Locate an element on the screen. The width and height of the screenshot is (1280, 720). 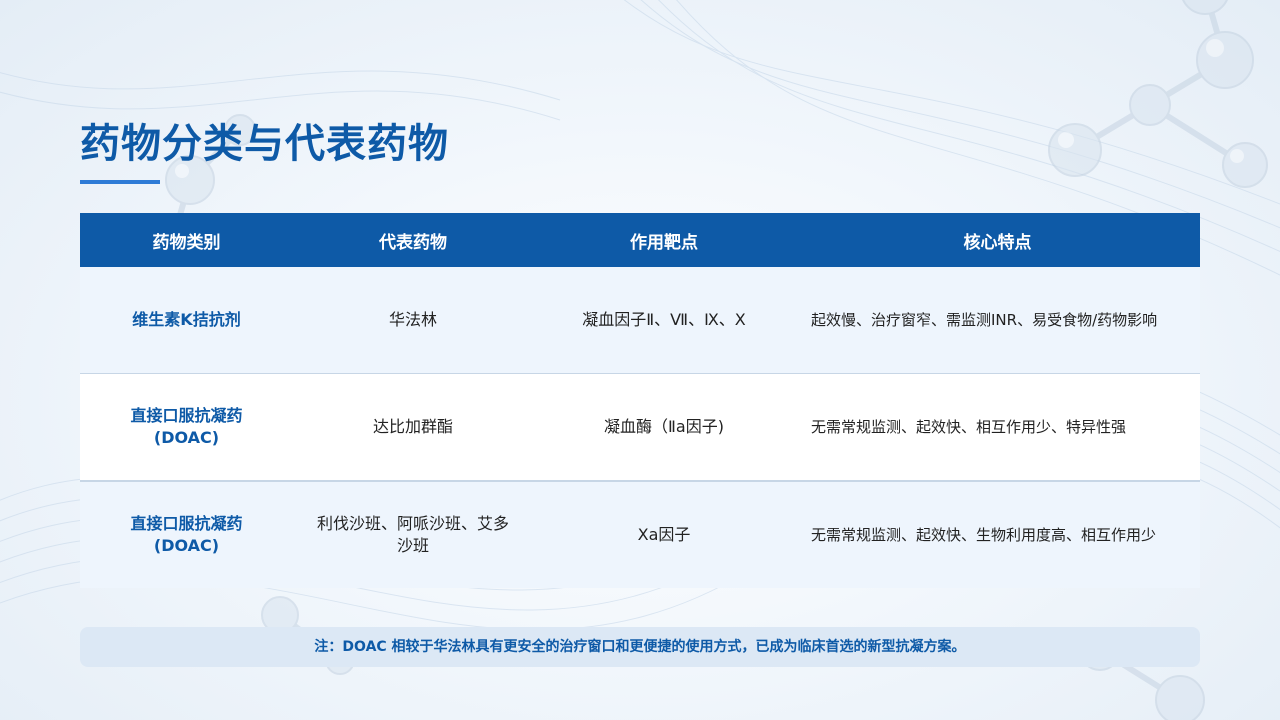
table-header-row: 药物类别 代表药物 作用靶点 核心特点 is located at coordinates (640, 240).